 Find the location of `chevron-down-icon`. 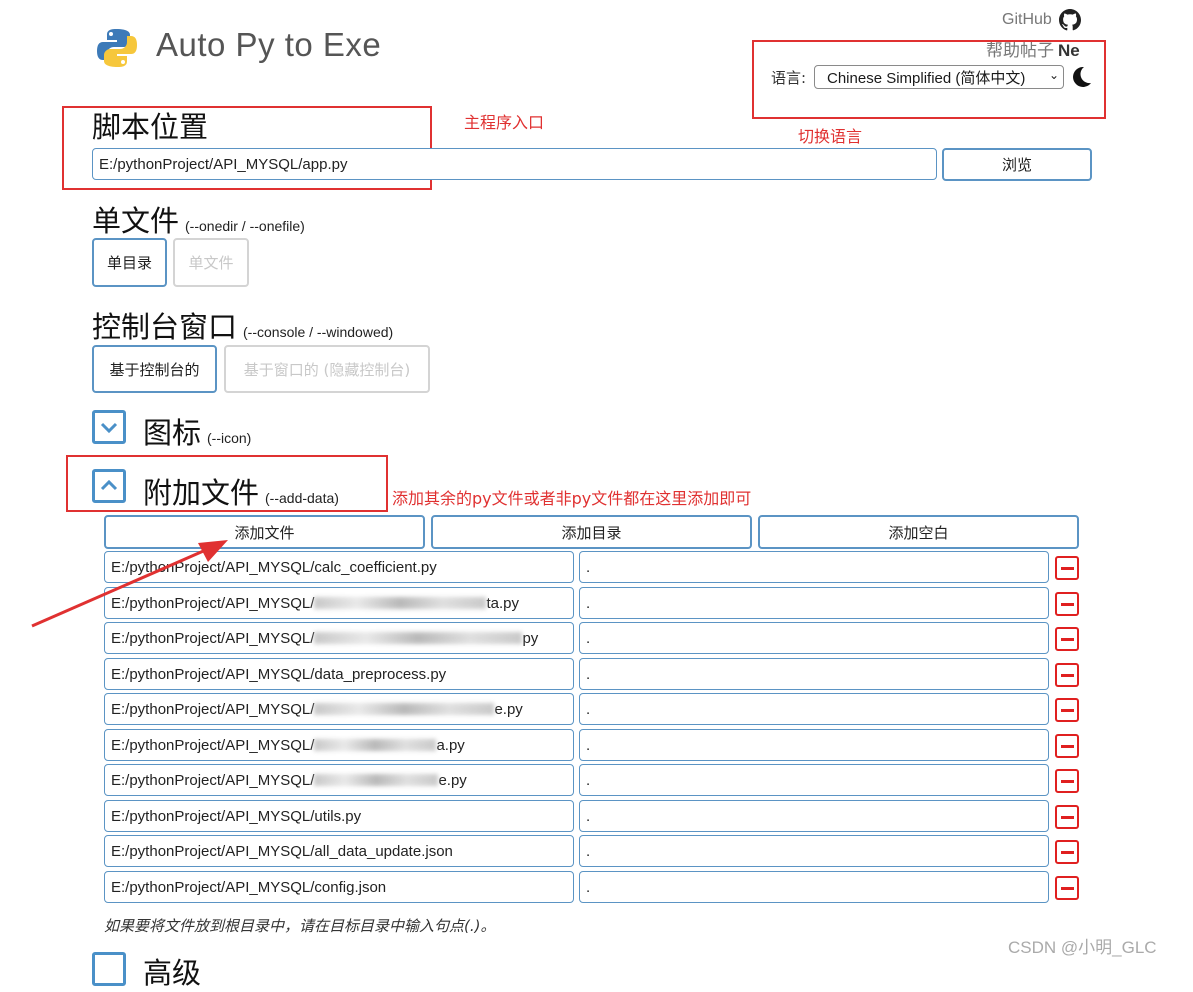

chevron-down-icon is located at coordinates (109, 428).